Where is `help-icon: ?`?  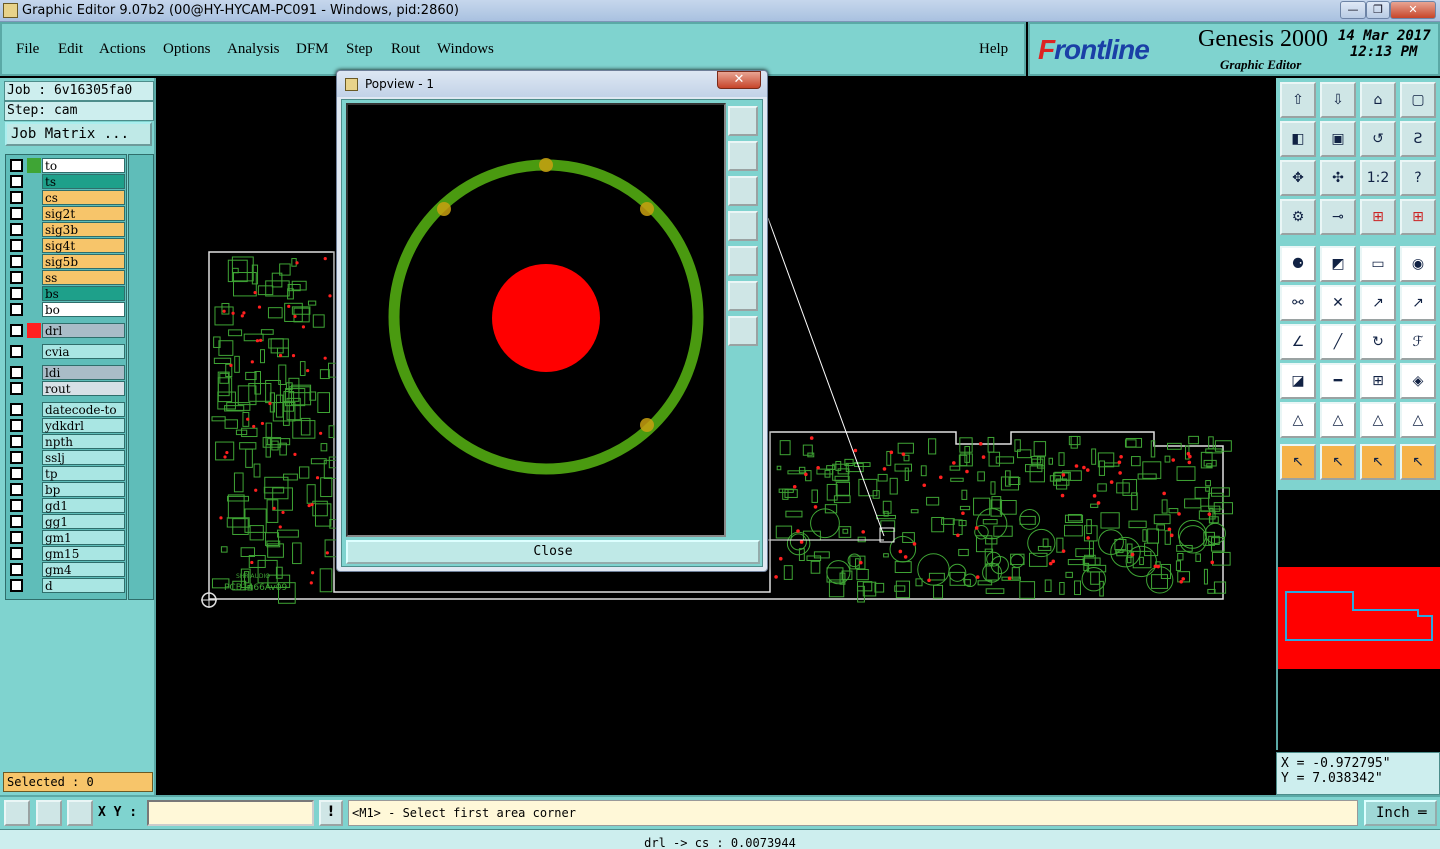
help-icon: ? is located at coordinates (1418, 178).